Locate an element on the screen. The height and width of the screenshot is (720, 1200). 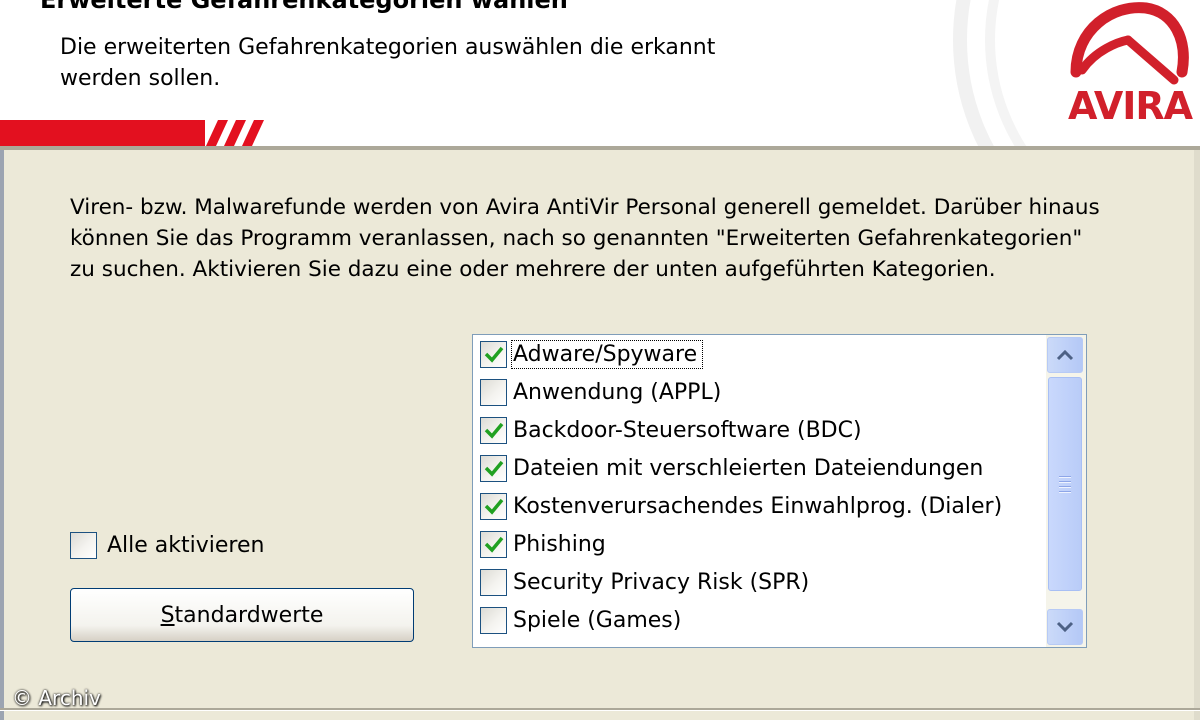
copyright-watermark: © Archiv is located at coordinates (56, 698).